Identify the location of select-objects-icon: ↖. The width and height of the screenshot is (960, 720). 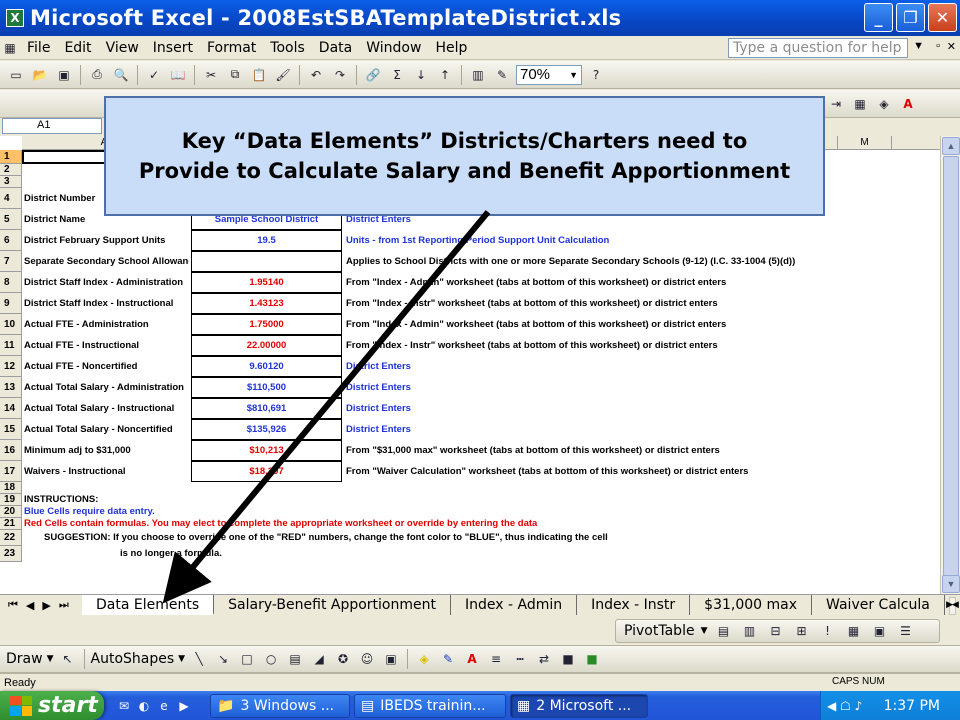
(68, 659).